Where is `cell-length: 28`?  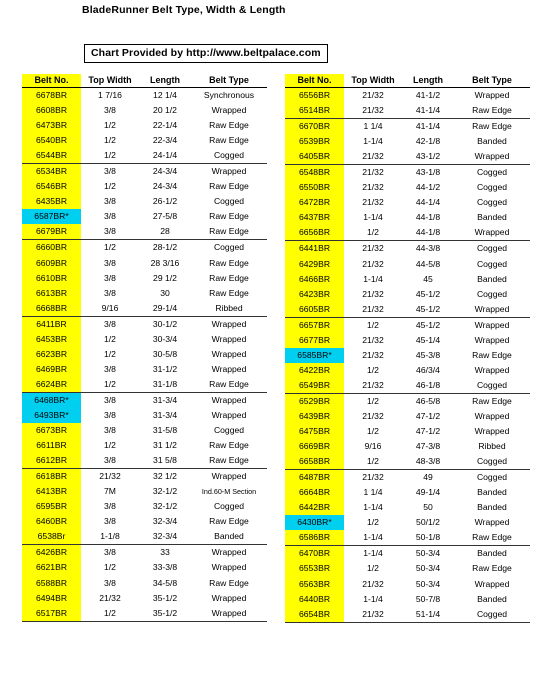
cell-length: 28 is located at coordinates (165, 232).